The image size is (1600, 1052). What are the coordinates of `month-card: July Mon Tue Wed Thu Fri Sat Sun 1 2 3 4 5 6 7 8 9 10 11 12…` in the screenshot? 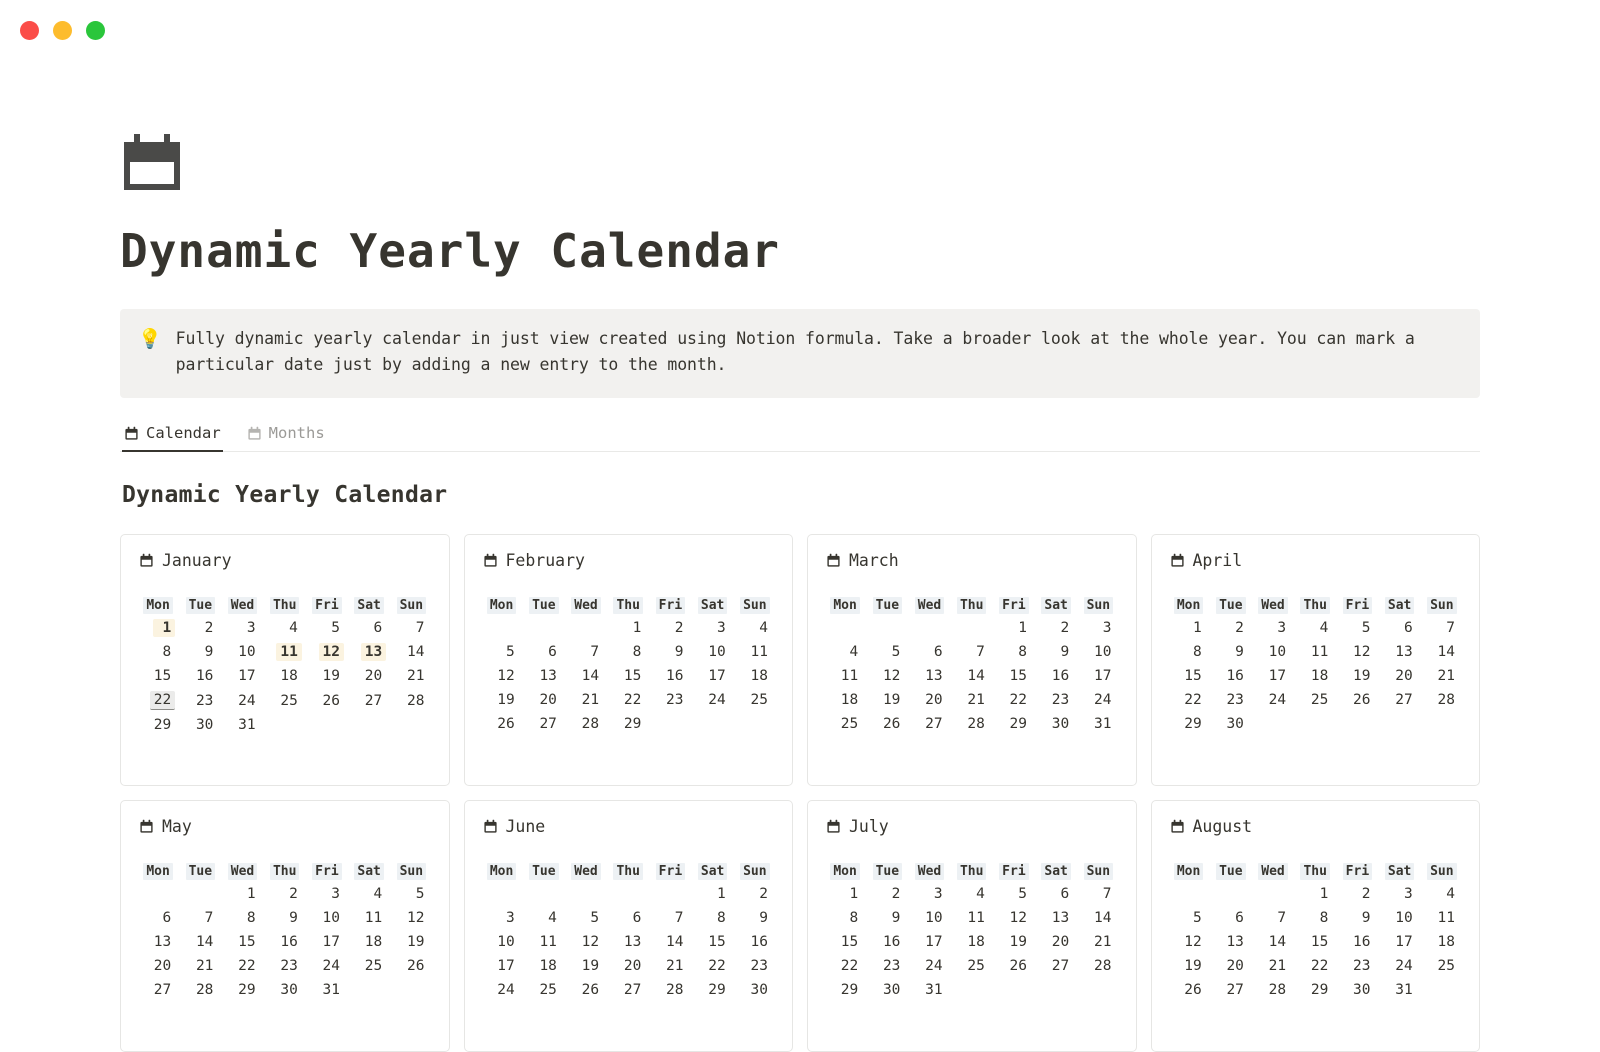 It's located at (972, 926).